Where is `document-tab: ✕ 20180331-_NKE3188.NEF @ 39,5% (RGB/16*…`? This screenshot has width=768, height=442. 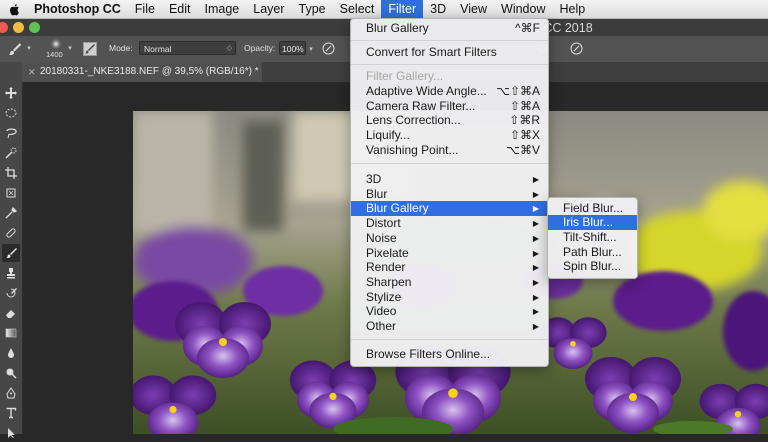 document-tab: ✕ 20180331-_NKE3188.NEF @ 39,5% (RGB/16*… is located at coordinates (142, 72).